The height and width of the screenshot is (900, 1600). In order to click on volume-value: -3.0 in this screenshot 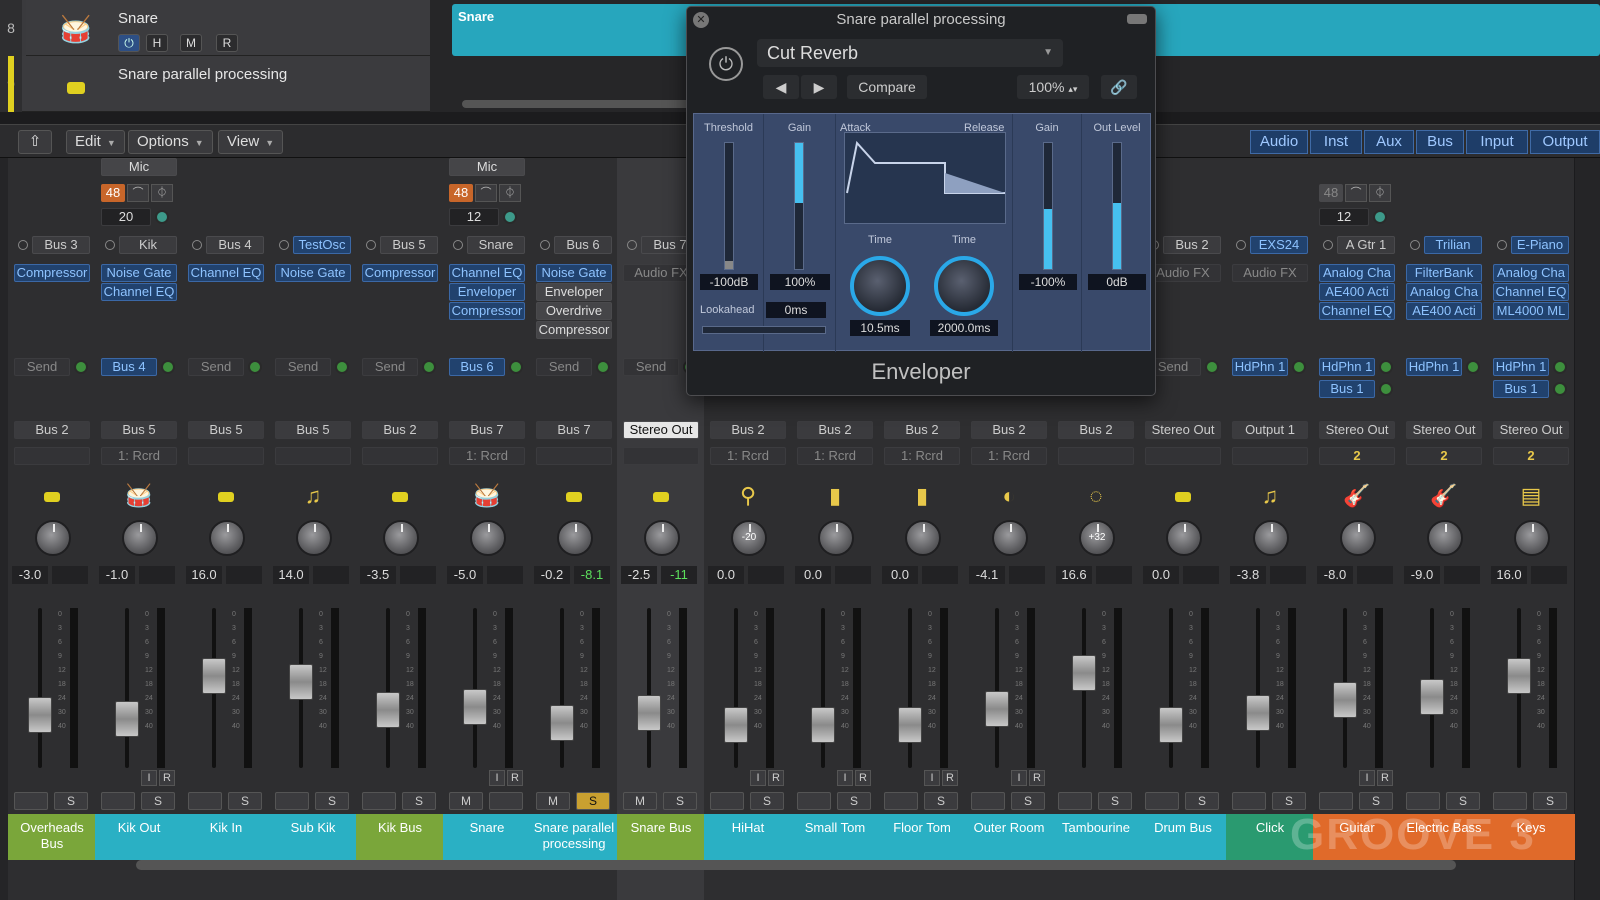, I will do `click(30, 575)`.